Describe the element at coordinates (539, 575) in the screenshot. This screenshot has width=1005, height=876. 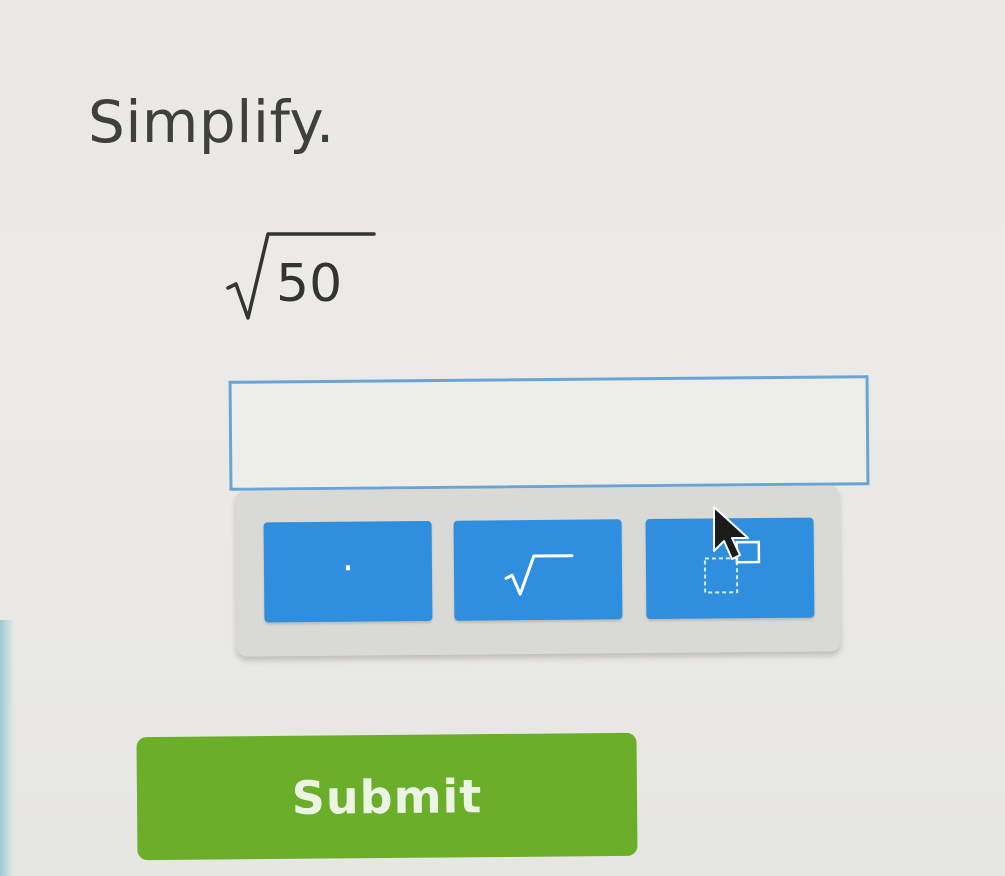
I see `square-root-icon` at that location.